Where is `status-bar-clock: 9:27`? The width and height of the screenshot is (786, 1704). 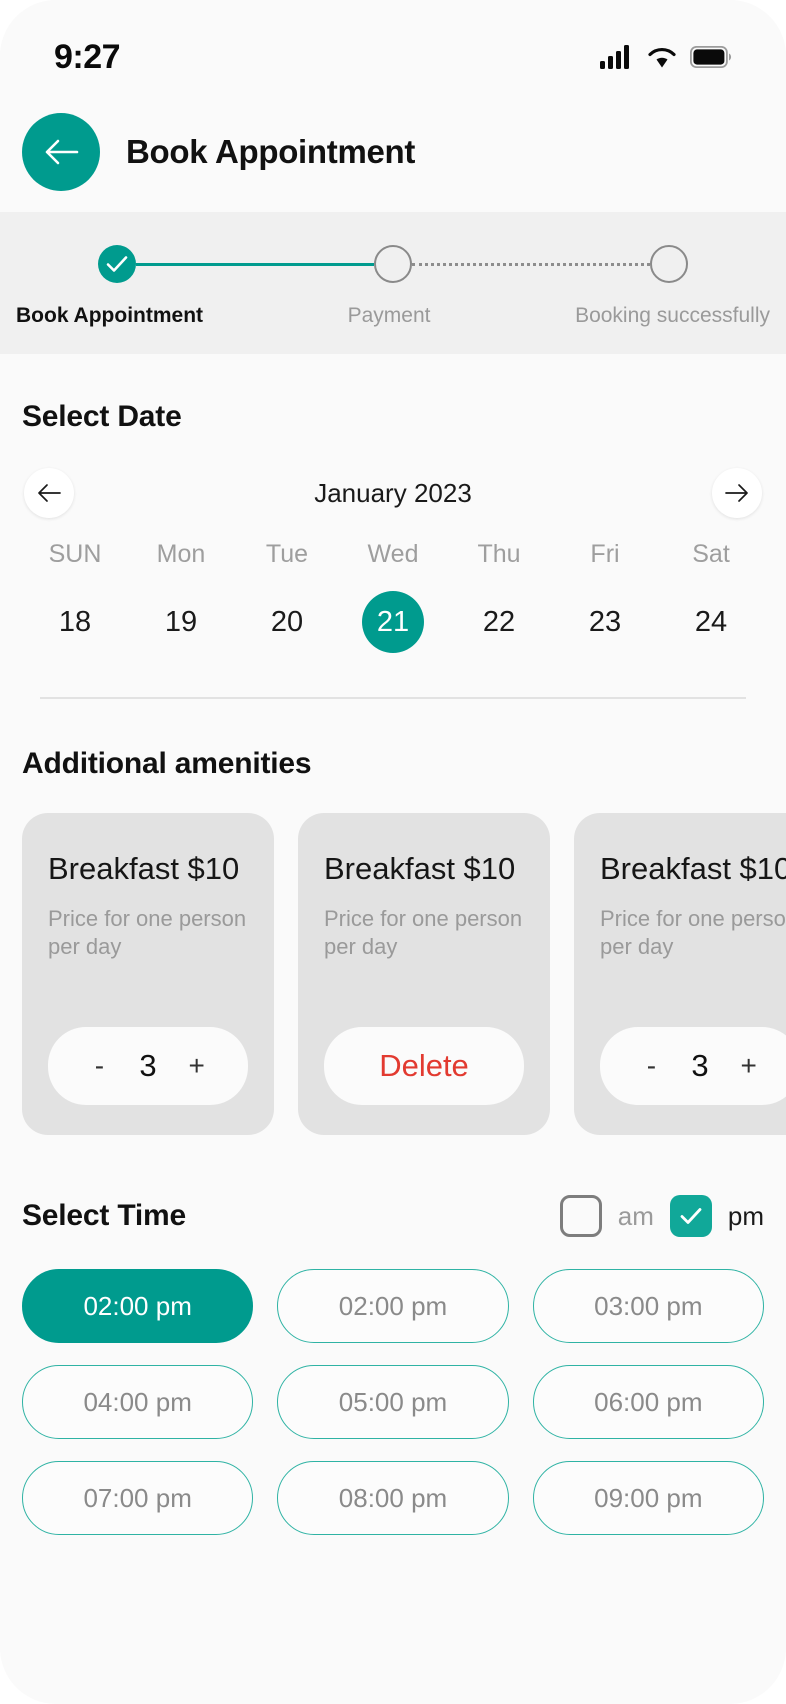
status-bar-clock: 9:27 is located at coordinates (87, 56).